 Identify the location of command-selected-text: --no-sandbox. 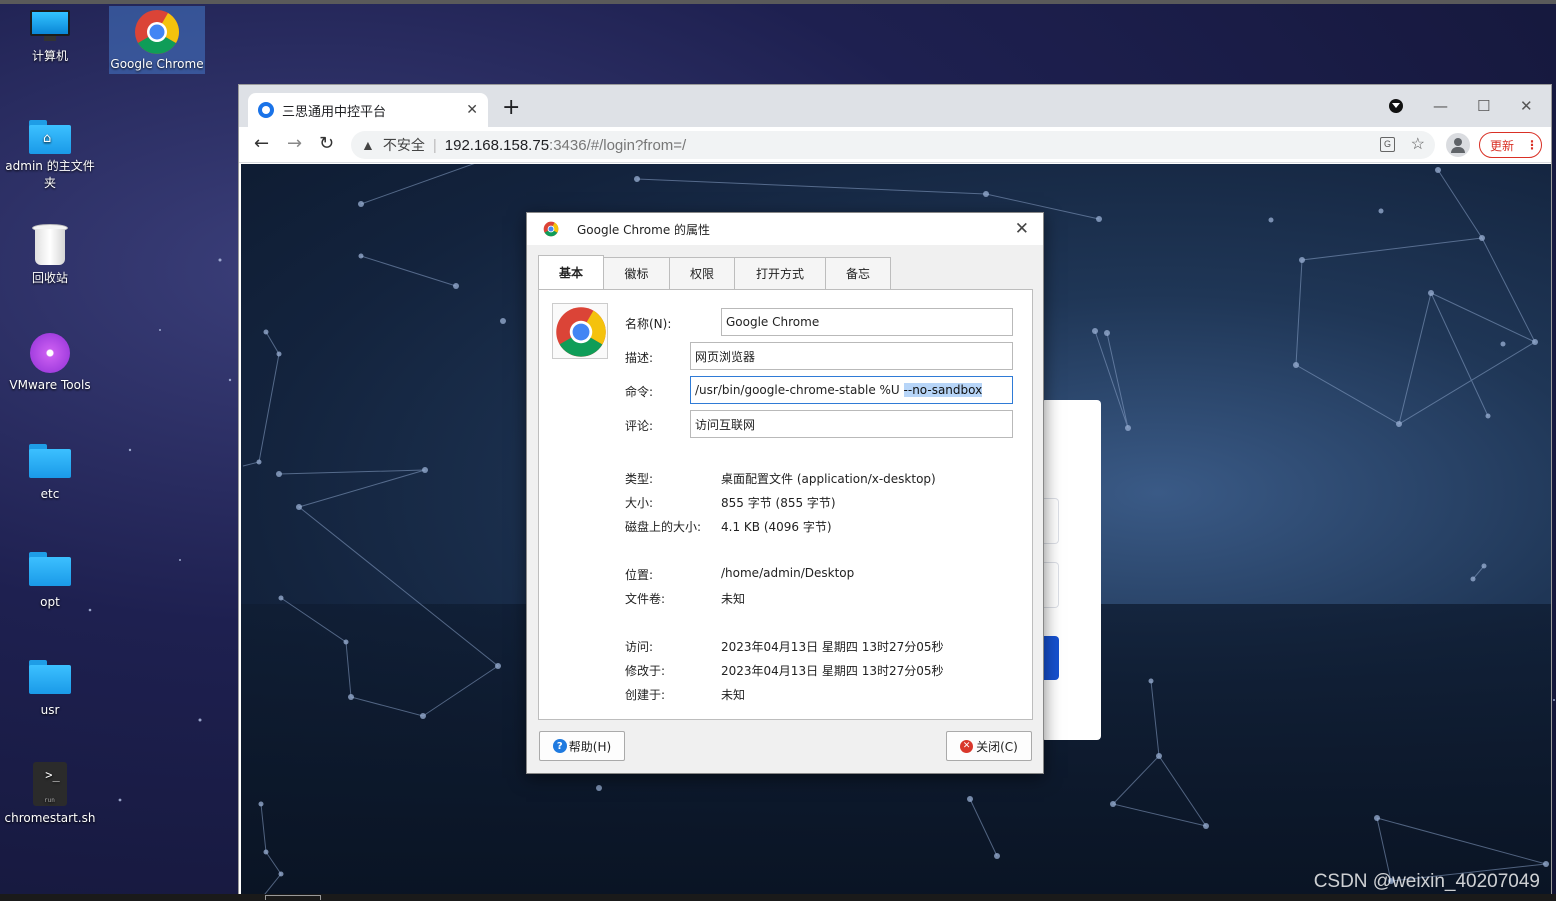
(943, 390).